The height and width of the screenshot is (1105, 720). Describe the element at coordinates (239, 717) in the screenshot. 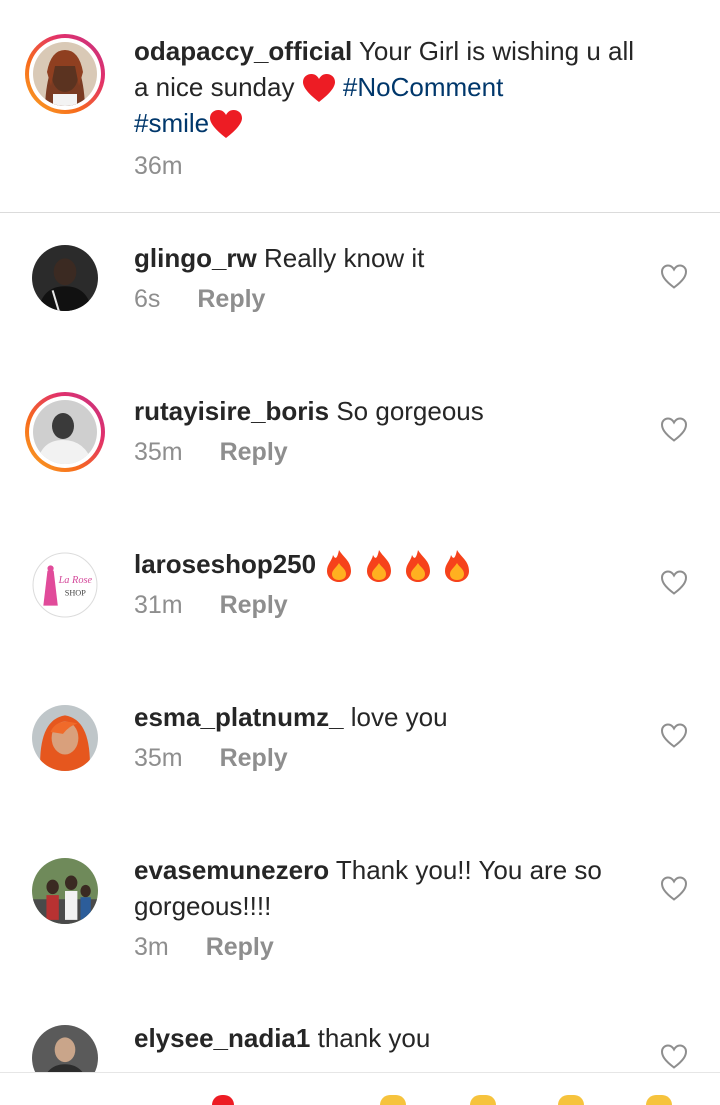

I see `comment-username: esma_platnumz_` at that location.